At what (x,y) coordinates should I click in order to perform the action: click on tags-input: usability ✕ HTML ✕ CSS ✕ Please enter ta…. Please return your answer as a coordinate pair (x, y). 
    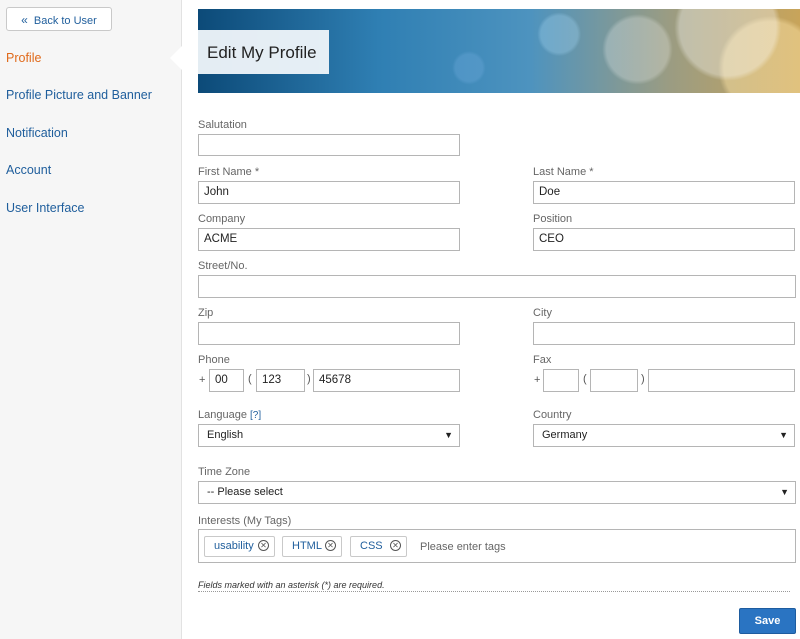
    Looking at the image, I should click on (497, 546).